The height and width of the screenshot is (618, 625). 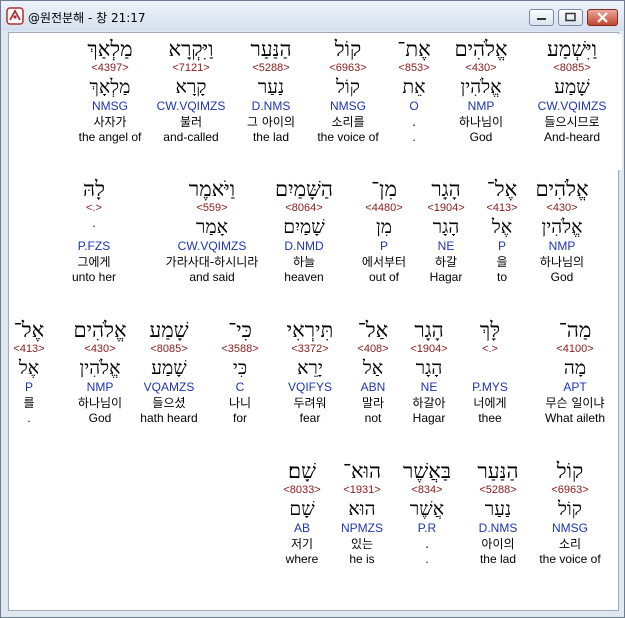 I want to click on morphology-code: D.NMS, so click(x=271, y=106).